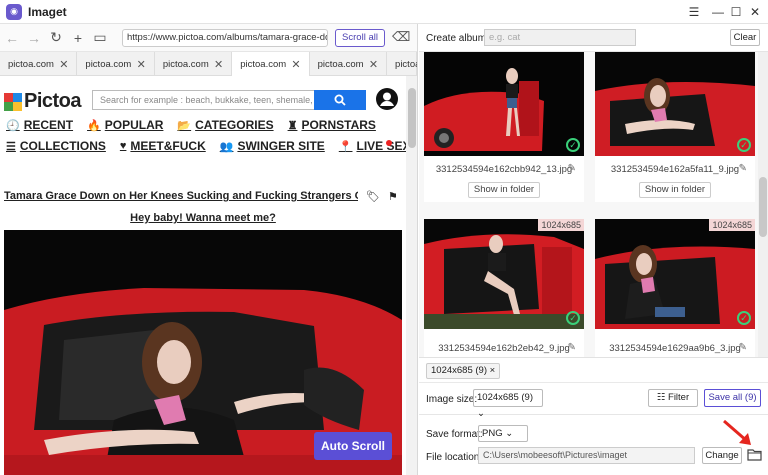  I want to click on size-filter-chip: 1024x685 (9) ×, so click(463, 371).